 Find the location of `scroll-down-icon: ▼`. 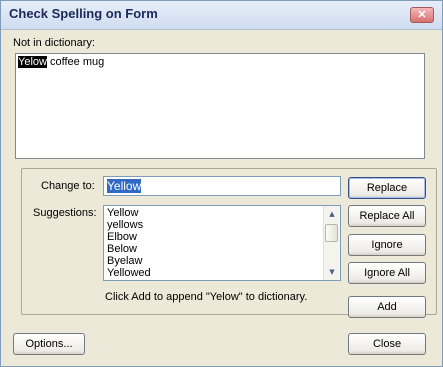

scroll-down-icon: ▼ is located at coordinates (332, 272).